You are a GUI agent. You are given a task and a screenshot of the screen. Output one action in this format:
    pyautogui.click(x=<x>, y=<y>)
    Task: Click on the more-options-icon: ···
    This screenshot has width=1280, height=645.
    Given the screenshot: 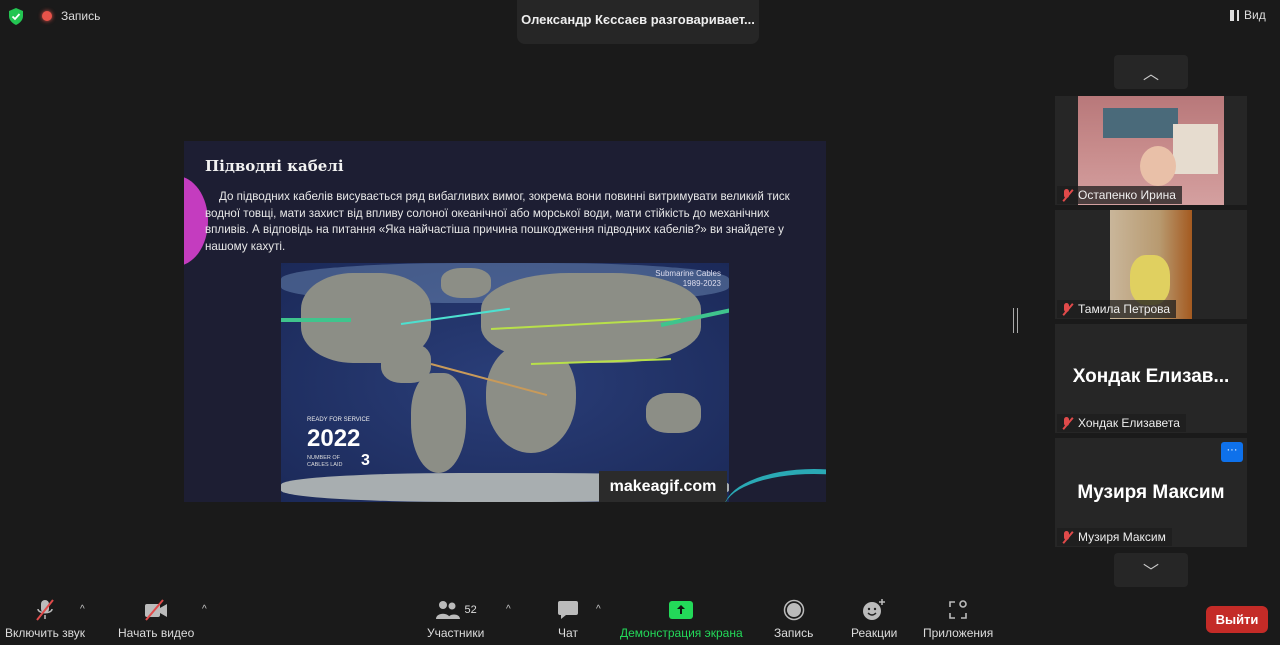 What is the action you would take?
    pyautogui.click(x=1232, y=452)
    